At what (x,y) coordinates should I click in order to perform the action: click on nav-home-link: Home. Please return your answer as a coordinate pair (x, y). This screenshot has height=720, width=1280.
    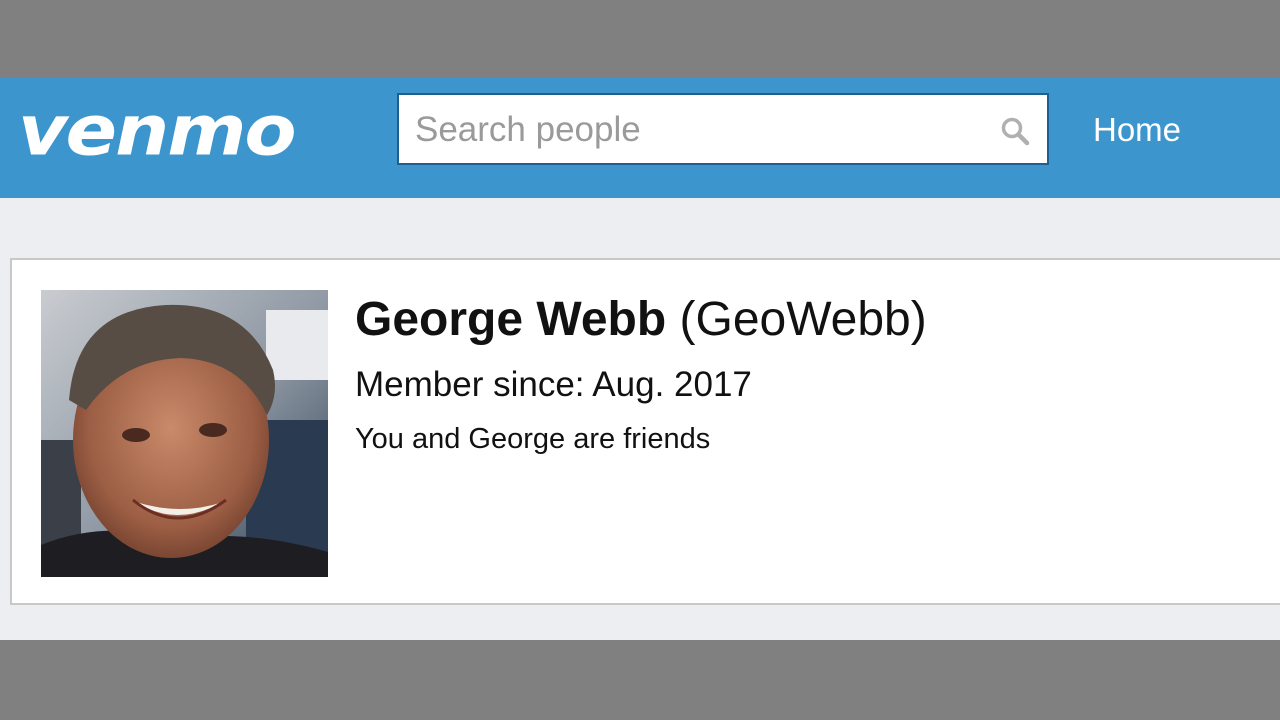
    Looking at the image, I should click on (1137, 130).